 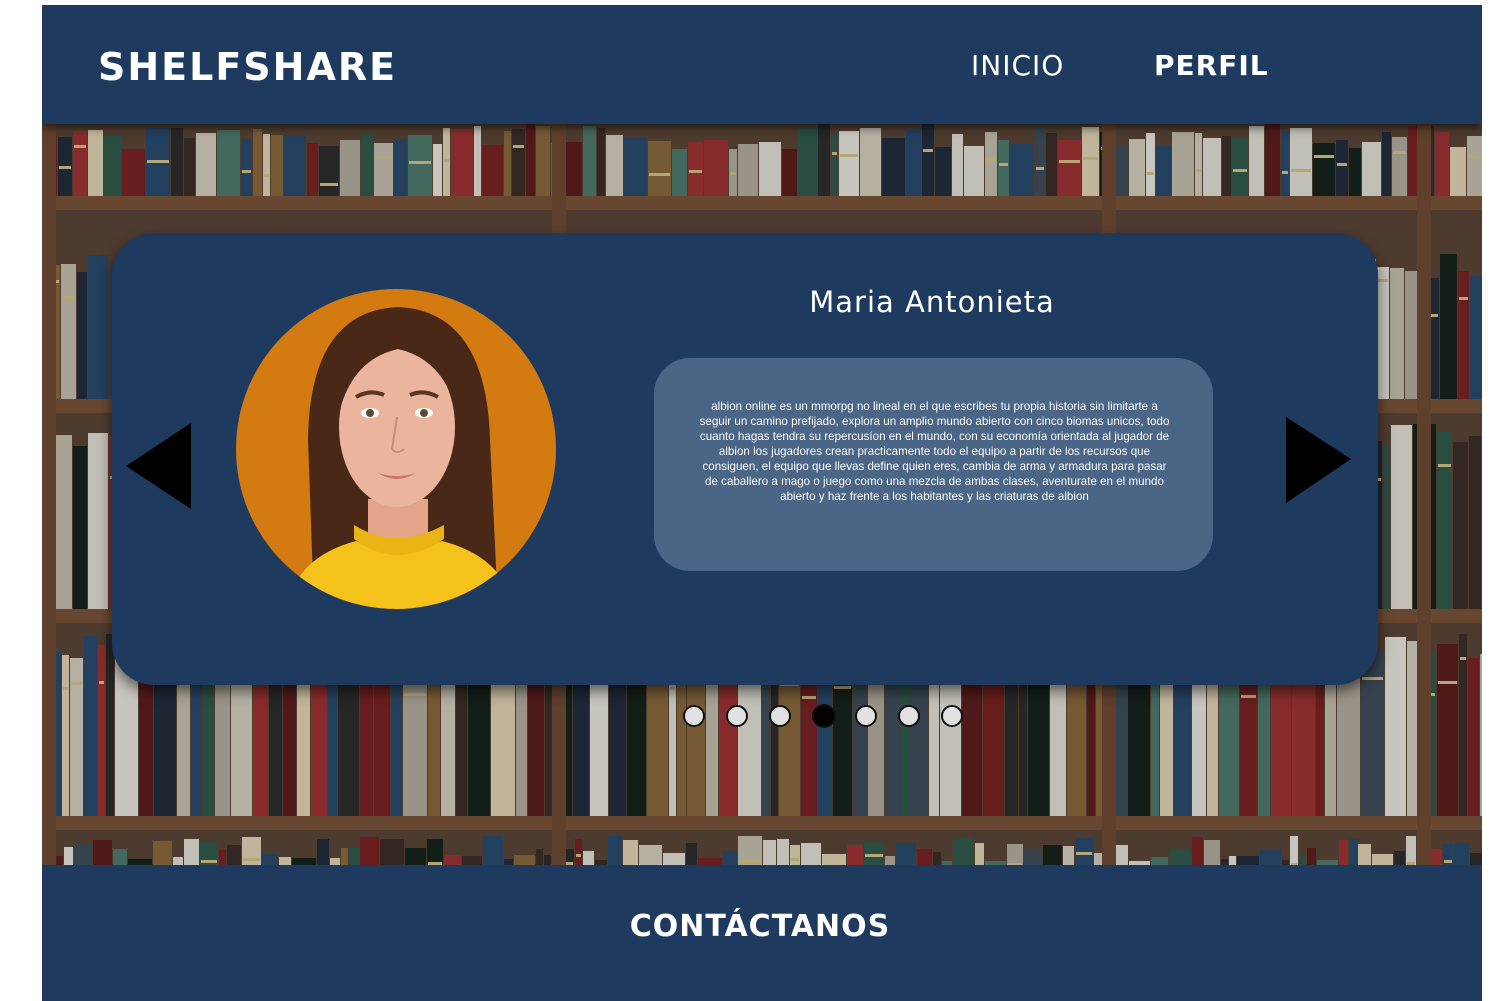 What do you see at coordinates (1211, 65) in the screenshot?
I see `nav-link-perfil: PERFIL` at bounding box center [1211, 65].